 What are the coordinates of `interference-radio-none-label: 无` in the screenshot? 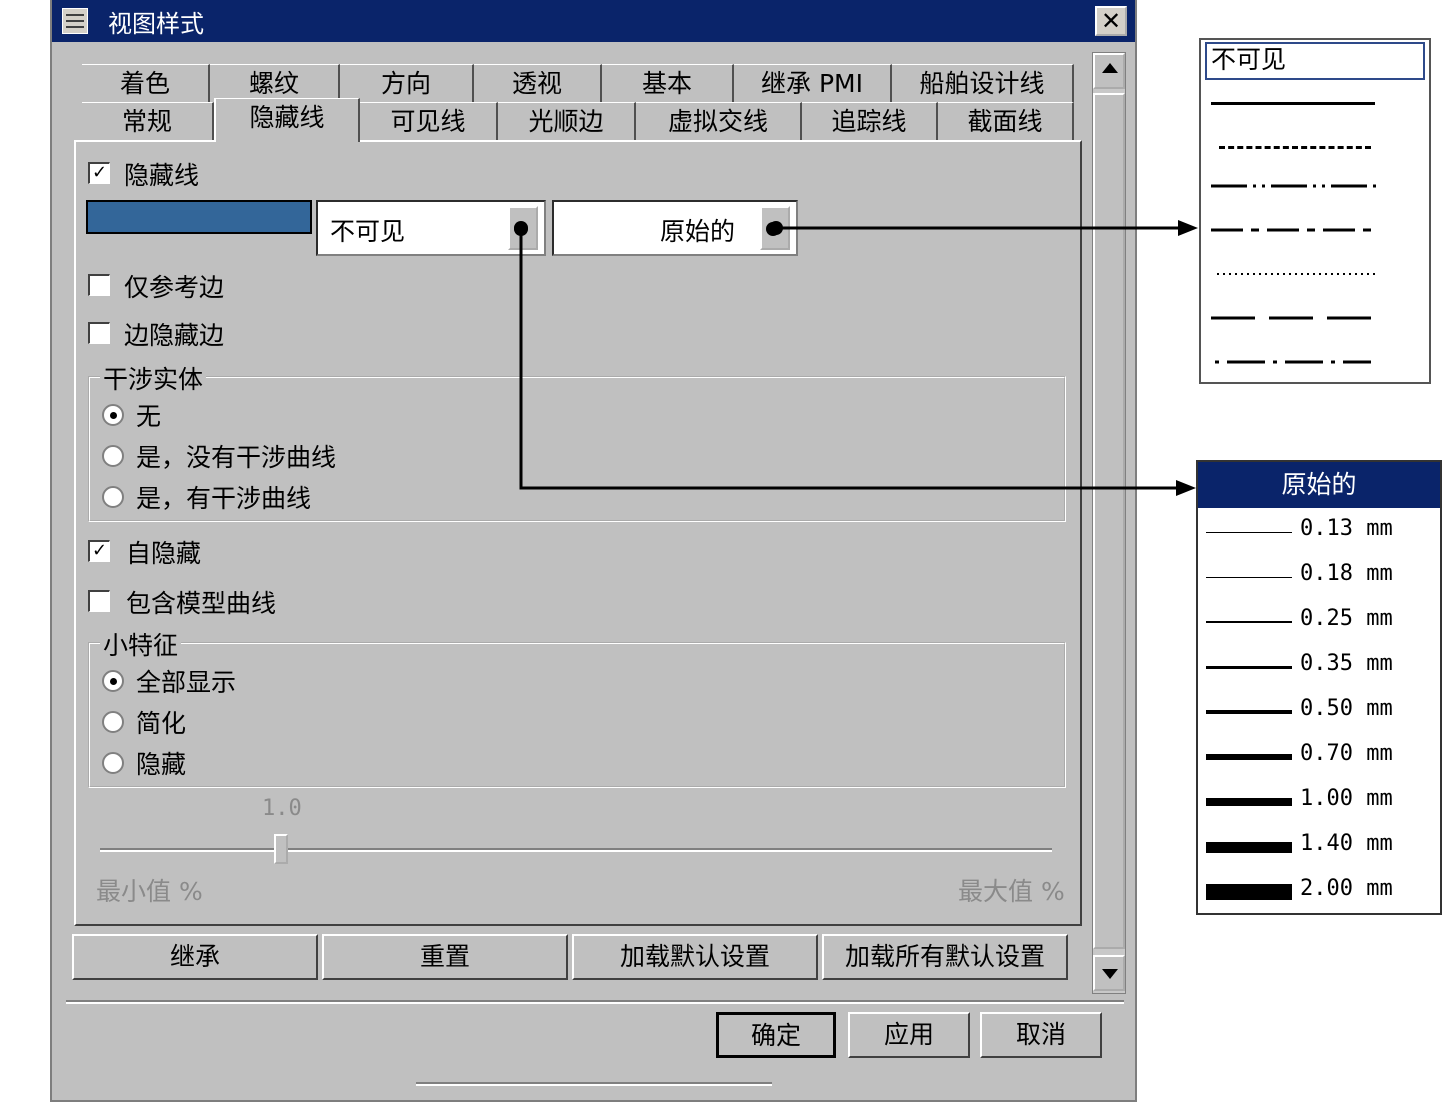 It's located at (149, 416).